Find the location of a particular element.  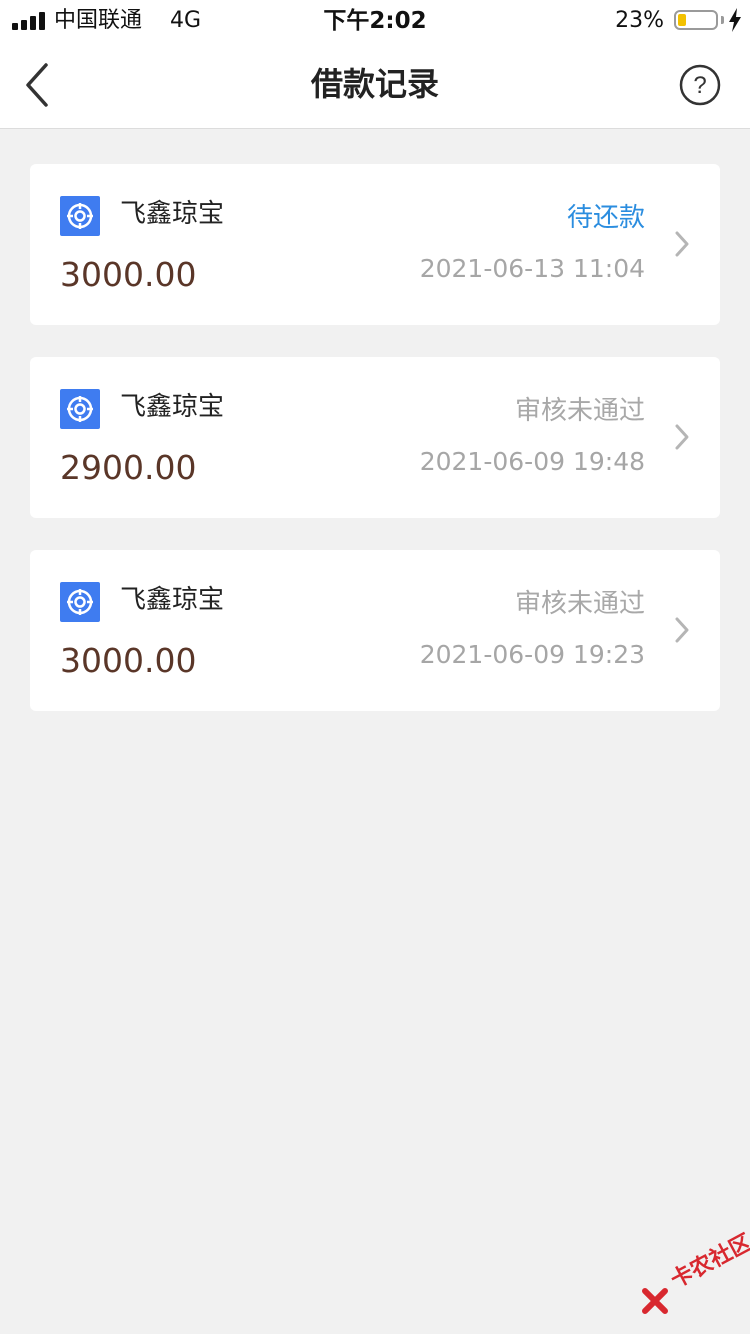

battery-icon is located at coordinates (696, 20).